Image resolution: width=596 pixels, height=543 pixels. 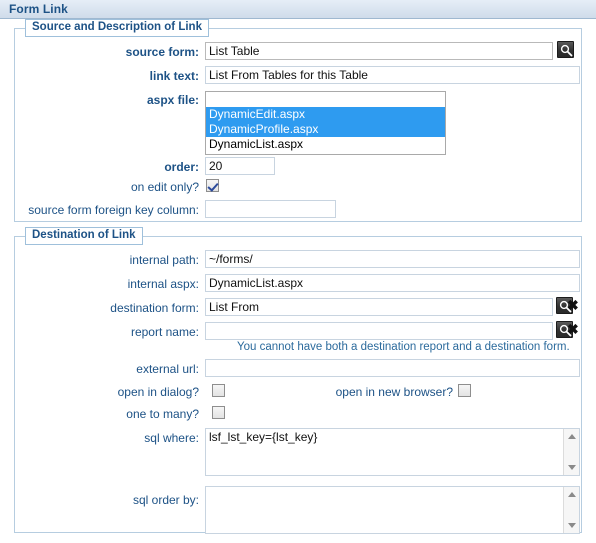 I want to click on on-edit-only-label: on edit only?, so click(x=164, y=187).